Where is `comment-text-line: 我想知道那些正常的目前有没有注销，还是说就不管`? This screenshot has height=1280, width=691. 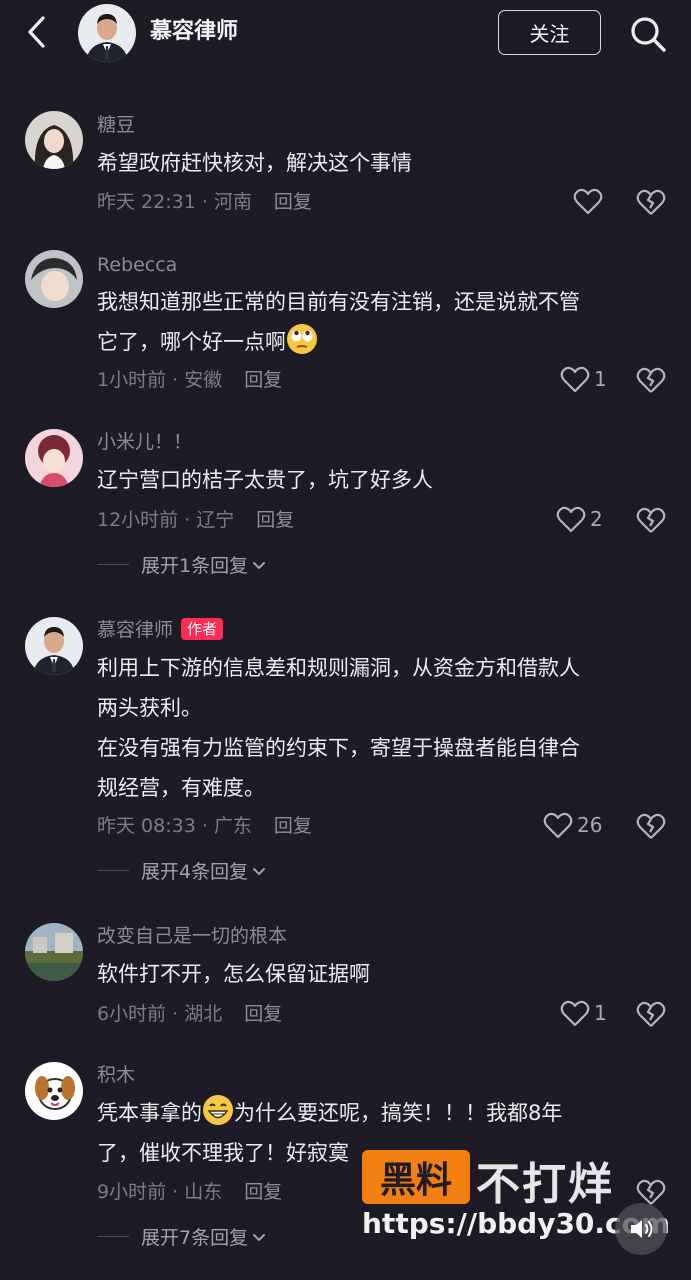 comment-text-line: 我想知道那些正常的目前有没有注销，还是说就不管 is located at coordinates (338, 302).